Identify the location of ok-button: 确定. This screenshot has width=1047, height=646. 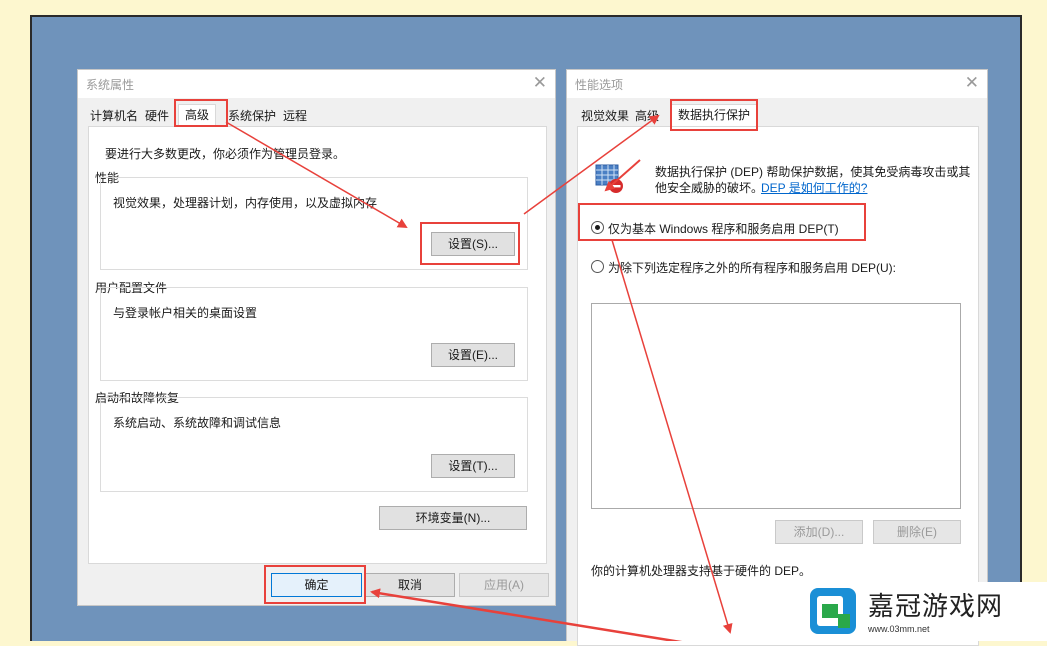
(316, 585).